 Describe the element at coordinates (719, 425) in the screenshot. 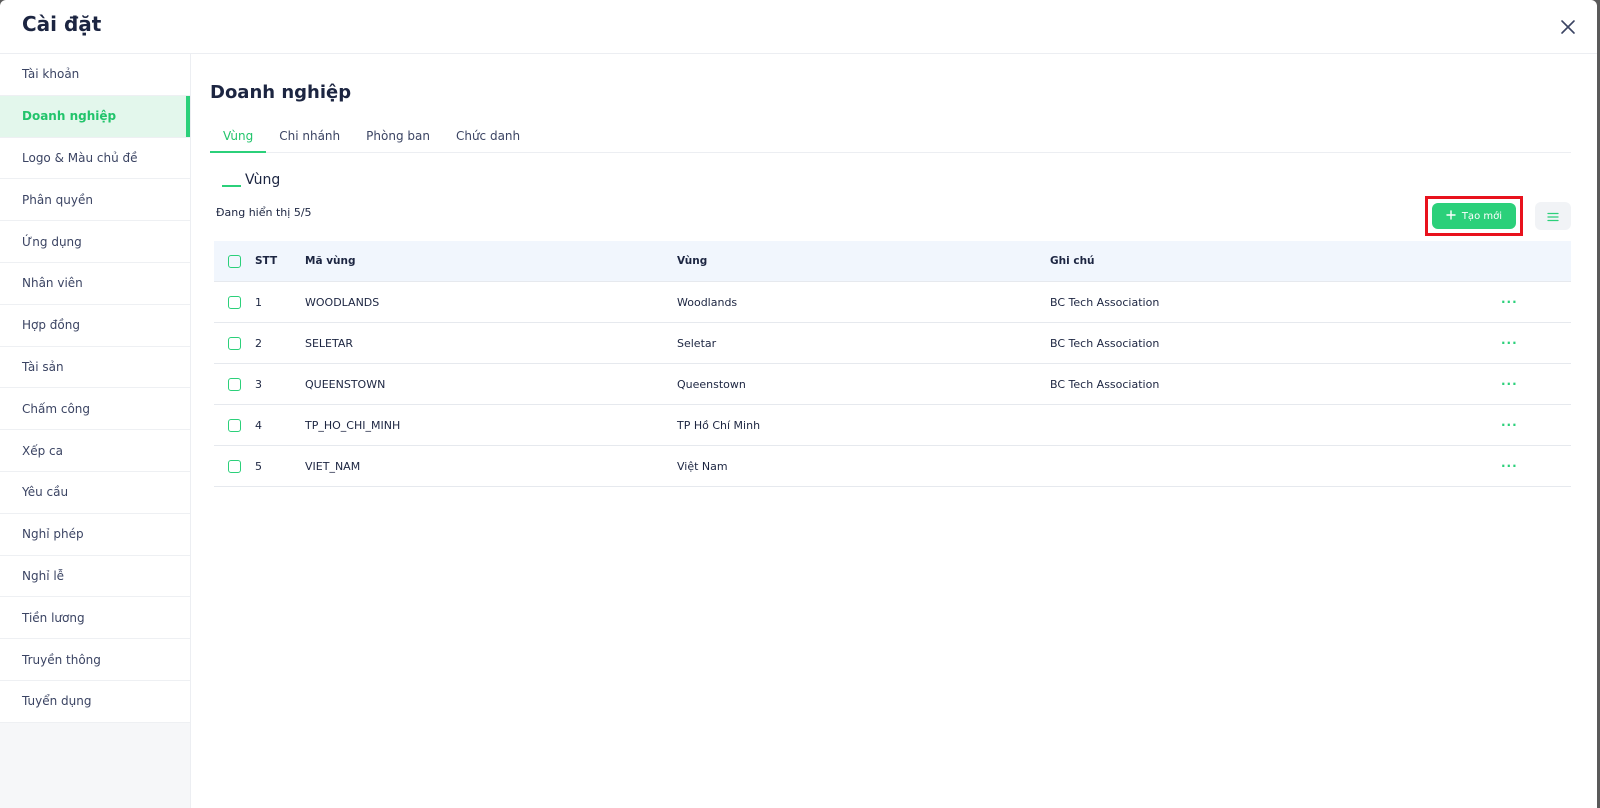

I see `cell-region: TP Hồ Chí Minh` at that location.